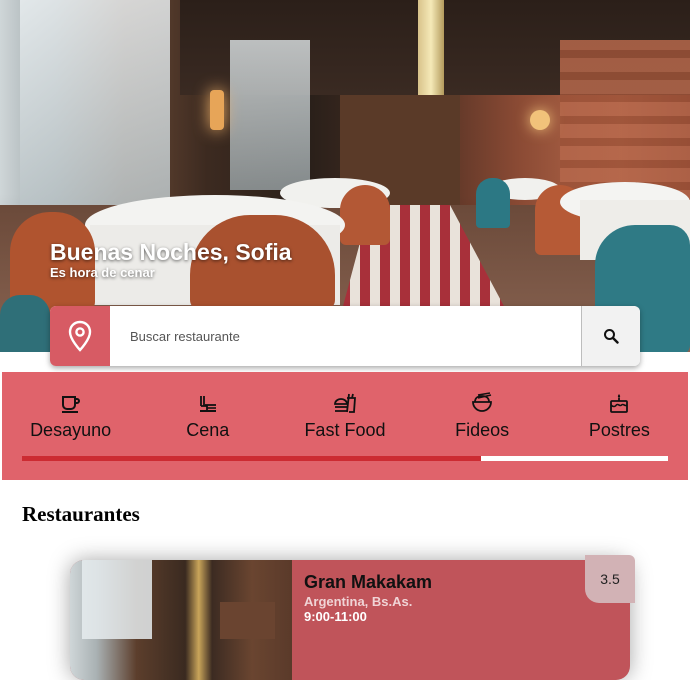 The height and width of the screenshot is (680, 690). What do you see at coordinates (482, 416) in the screenshot?
I see `category-fideos: Fideos` at bounding box center [482, 416].